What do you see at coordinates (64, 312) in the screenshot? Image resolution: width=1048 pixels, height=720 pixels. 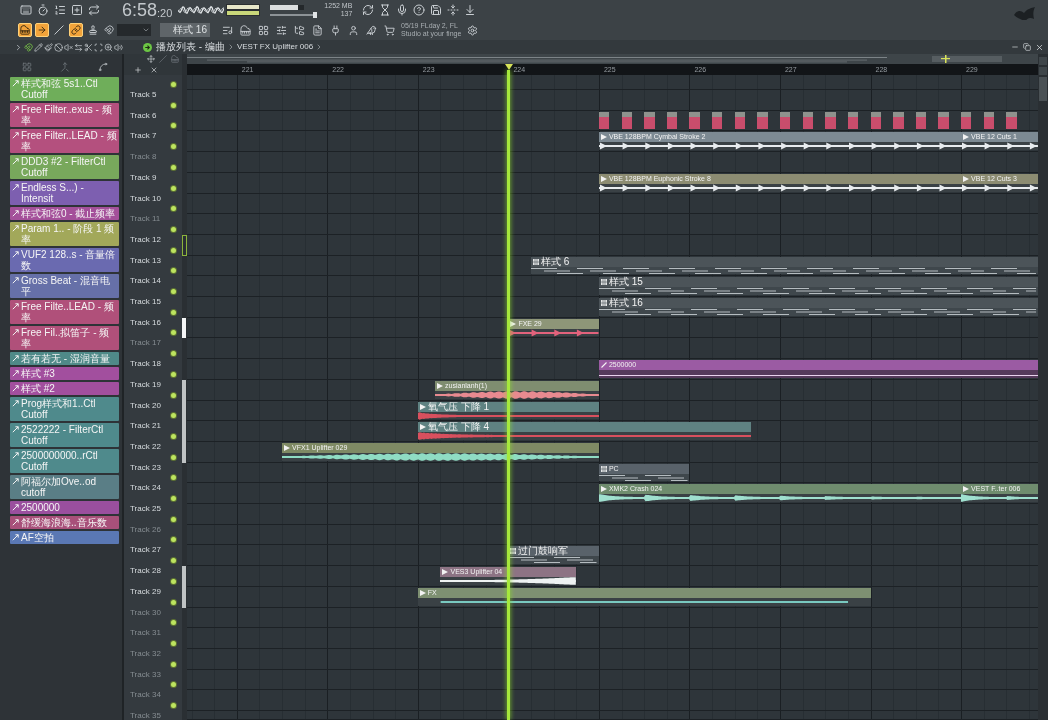 I see `pattern-list-item: Free Filte..LEAD - 频率` at bounding box center [64, 312].